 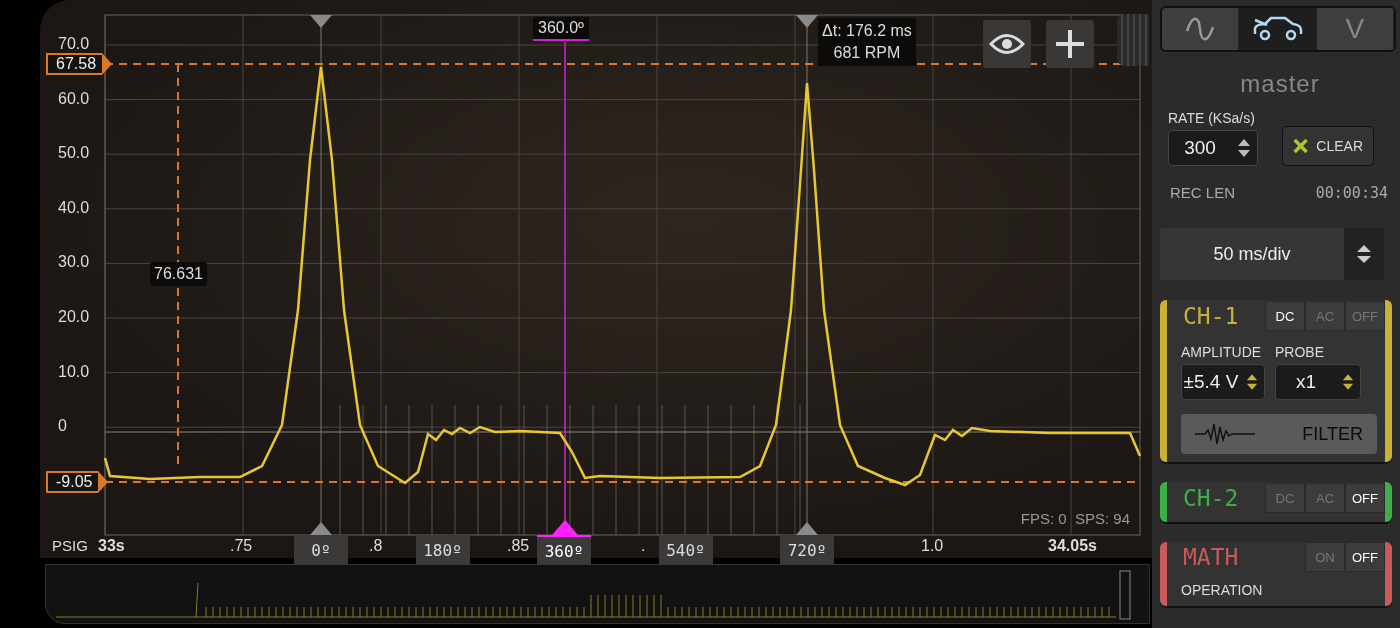 I want to click on probe-spinner: x1, so click(x=1318, y=382).